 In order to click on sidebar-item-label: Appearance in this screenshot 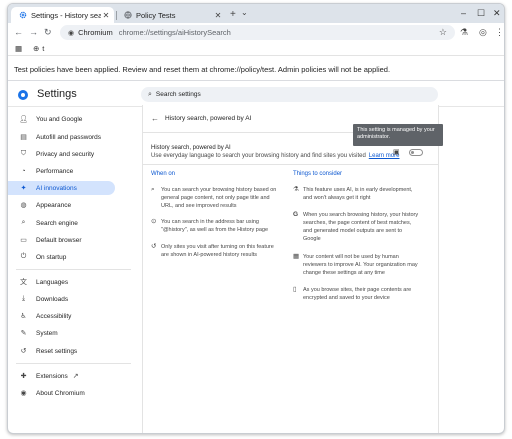, I will do `click(54, 205)`.